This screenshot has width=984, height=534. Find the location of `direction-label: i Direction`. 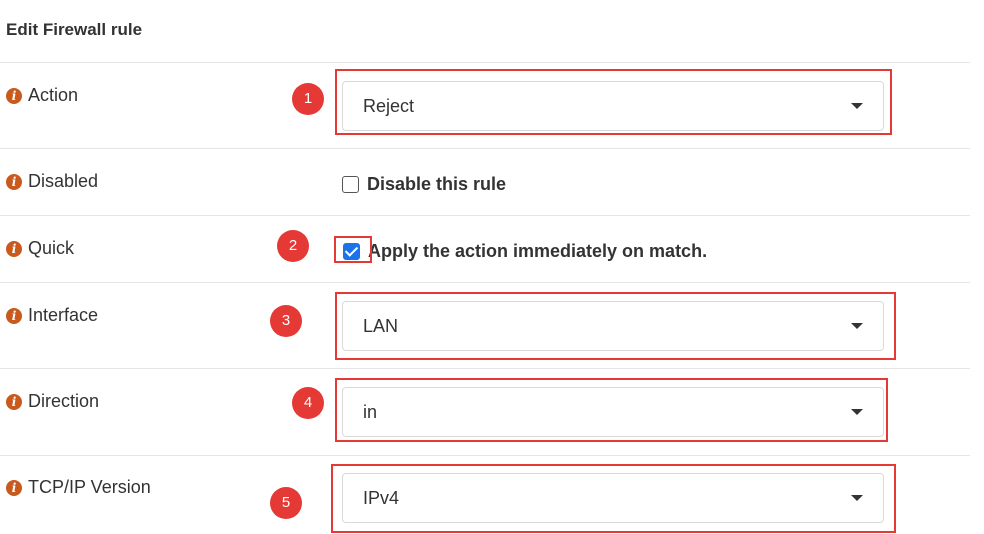

direction-label: i Direction is located at coordinates (52, 401).